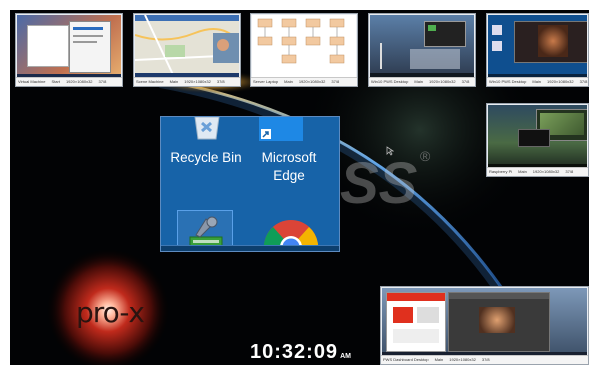 The width and height of the screenshot is (589, 373). I want to click on thumbnail-caption: Server Laptop Main 1920×1080x32 37/8, so click(304, 81).